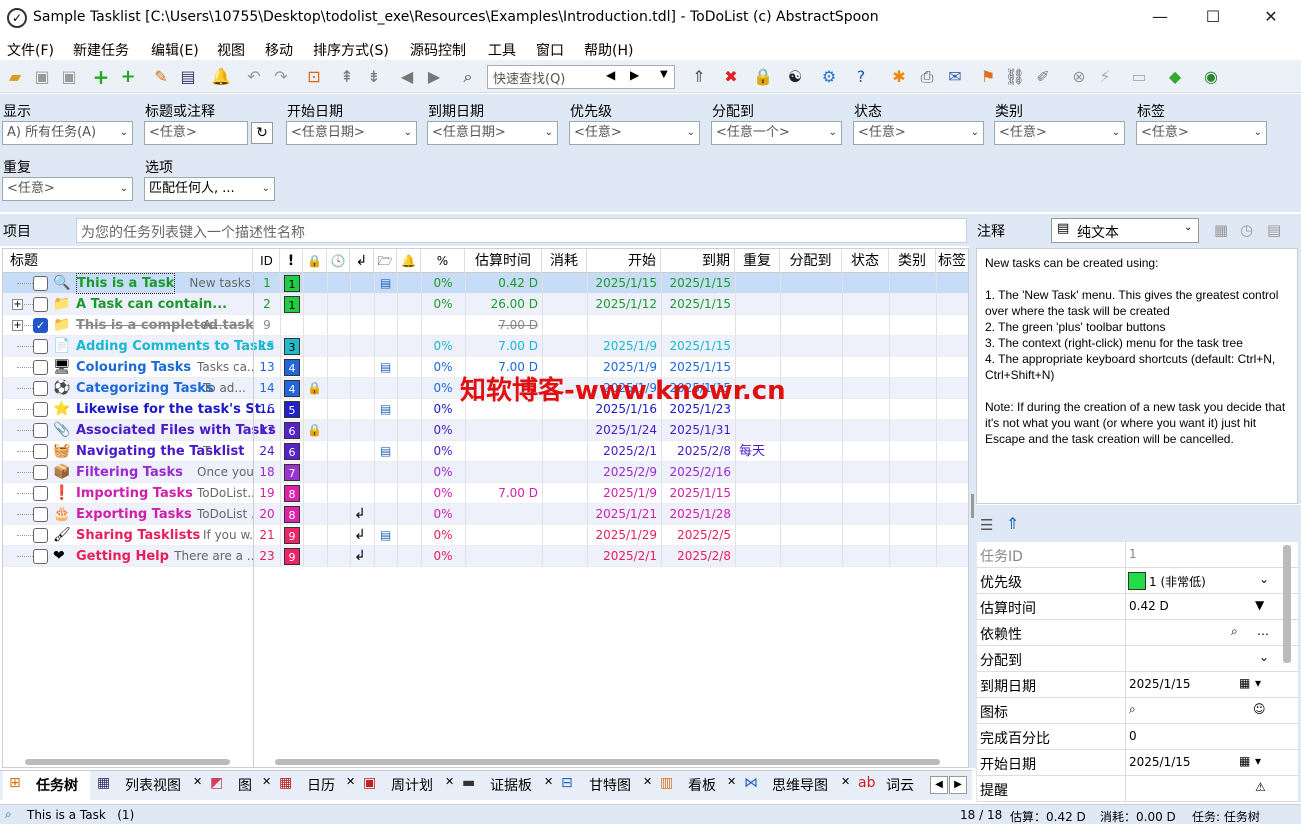 This screenshot has width=1301, height=824. I want to click on menu-view: 视图, so click(231, 50).